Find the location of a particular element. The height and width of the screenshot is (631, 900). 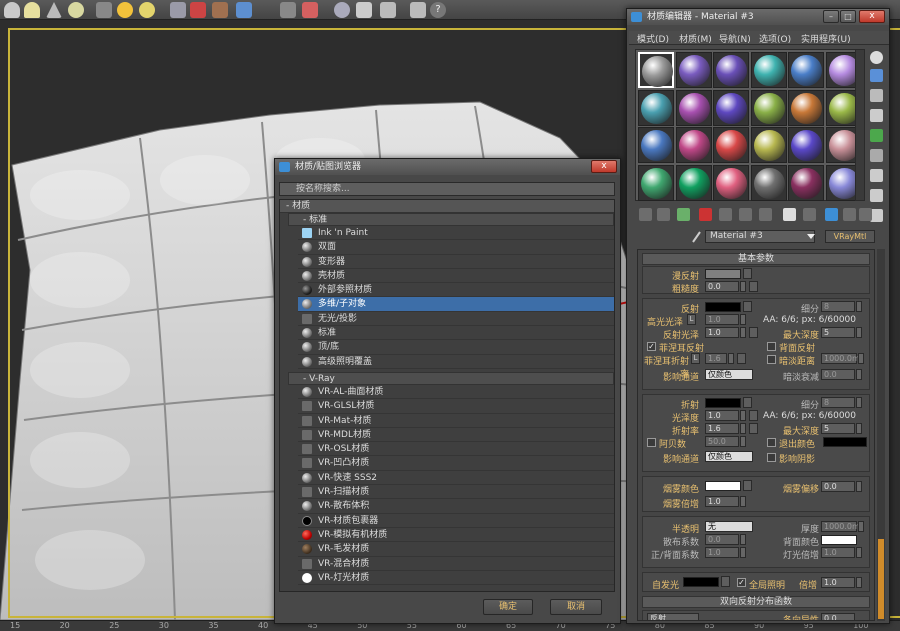

back-color-swatch is located at coordinates (839, 540).